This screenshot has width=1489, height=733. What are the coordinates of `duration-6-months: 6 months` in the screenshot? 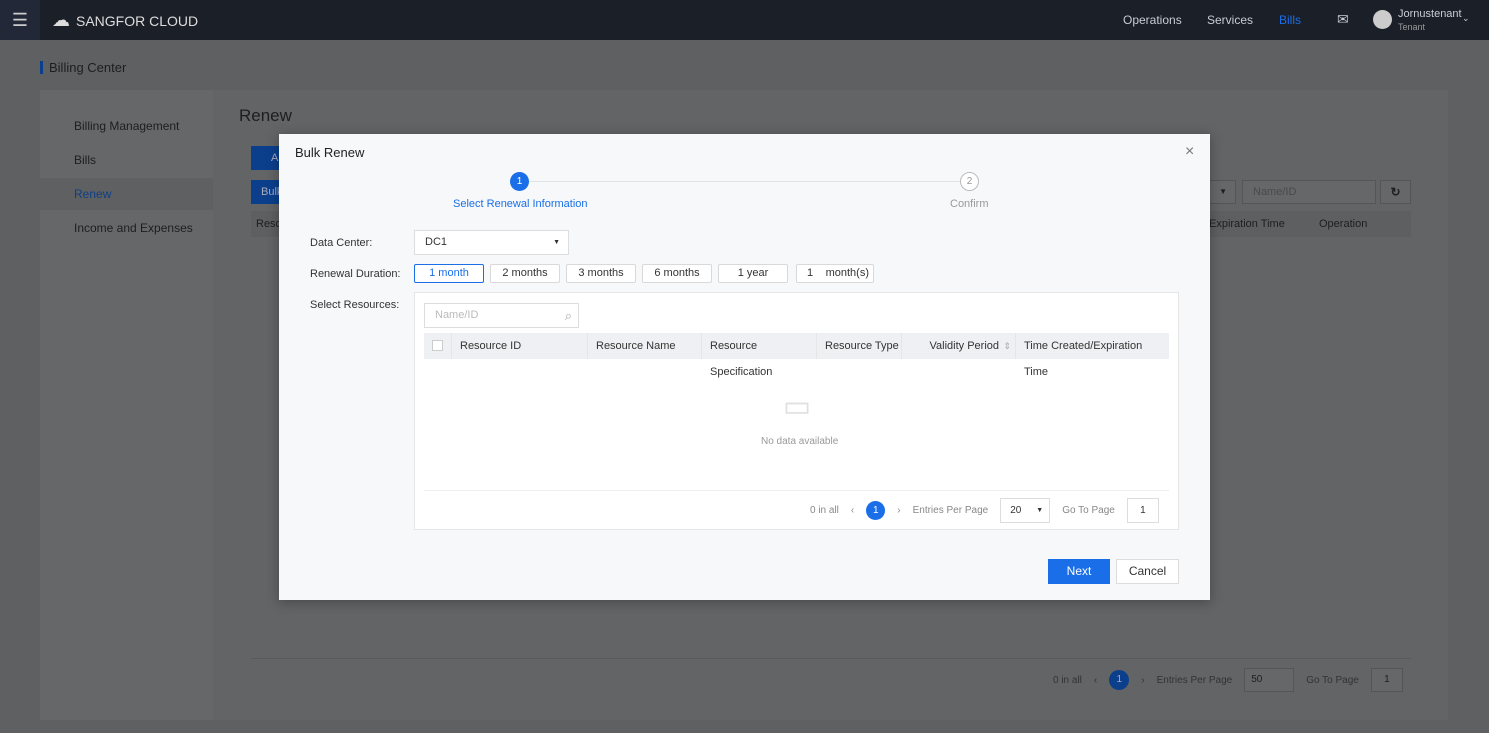 It's located at (677, 273).